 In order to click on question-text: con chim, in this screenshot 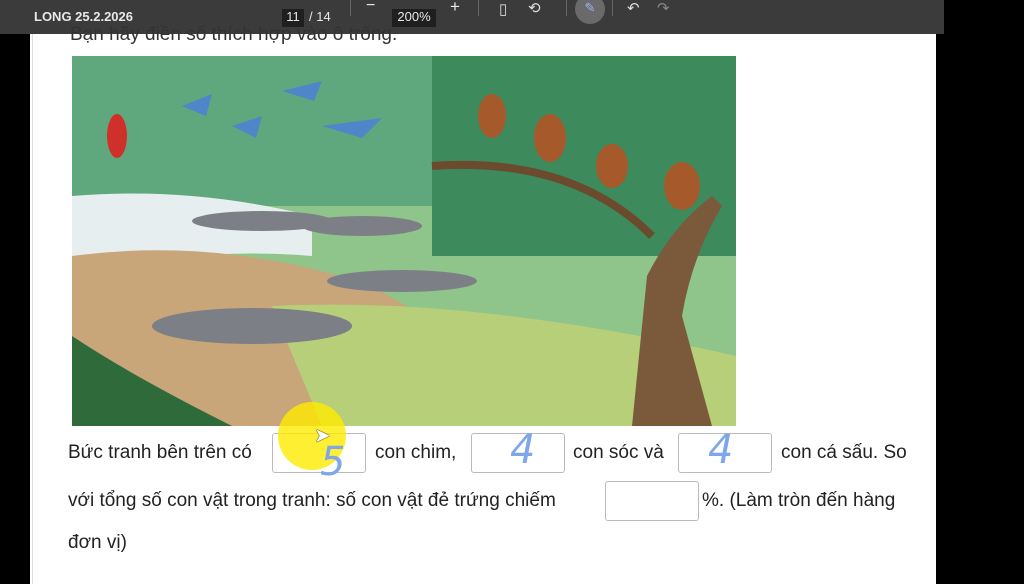, I will do `click(416, 452)`.